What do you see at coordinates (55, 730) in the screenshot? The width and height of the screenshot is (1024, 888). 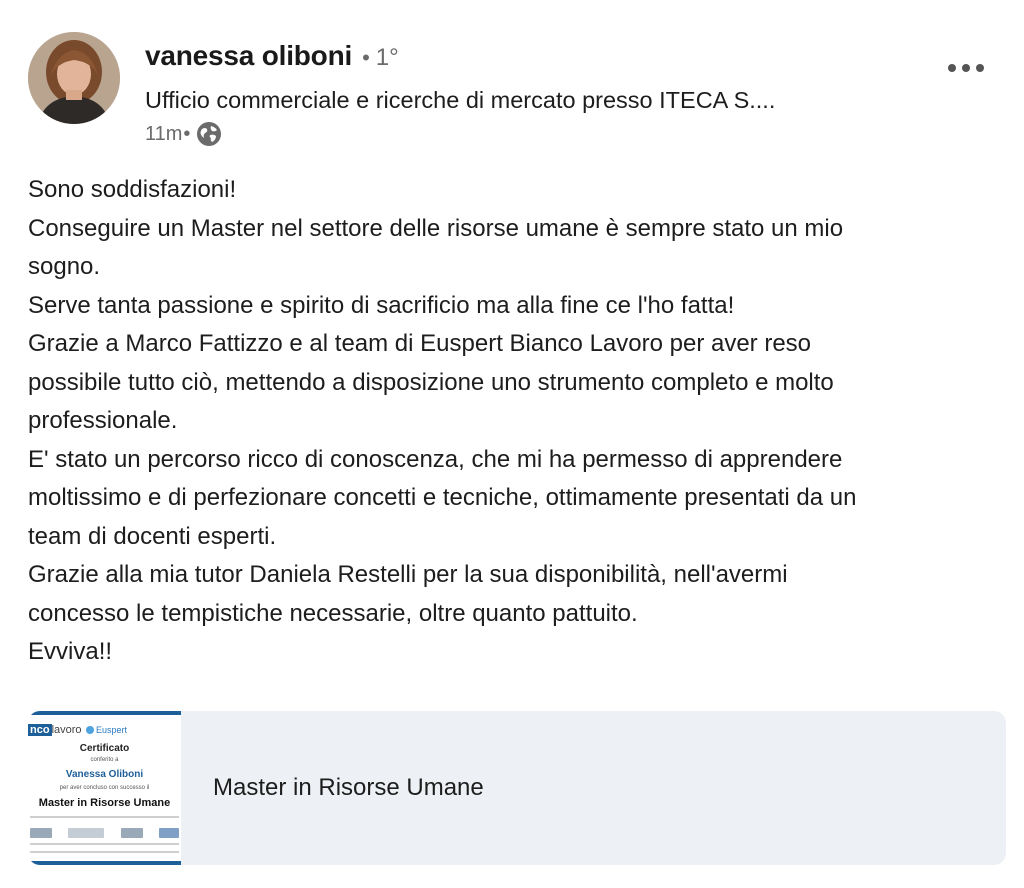 I see `thumbnail-logo-left: nco lavoro` at bounding box center [55, 730].